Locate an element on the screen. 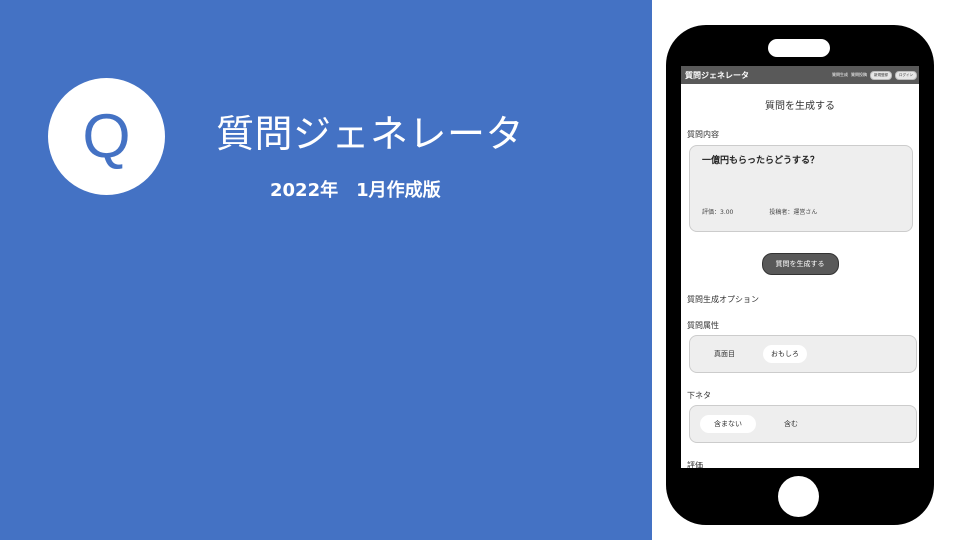 Image resolution: width=960 pixels, height=540 pixels. attribute-selector: 真面目 おもしろ is located at coordinates (803, 354).